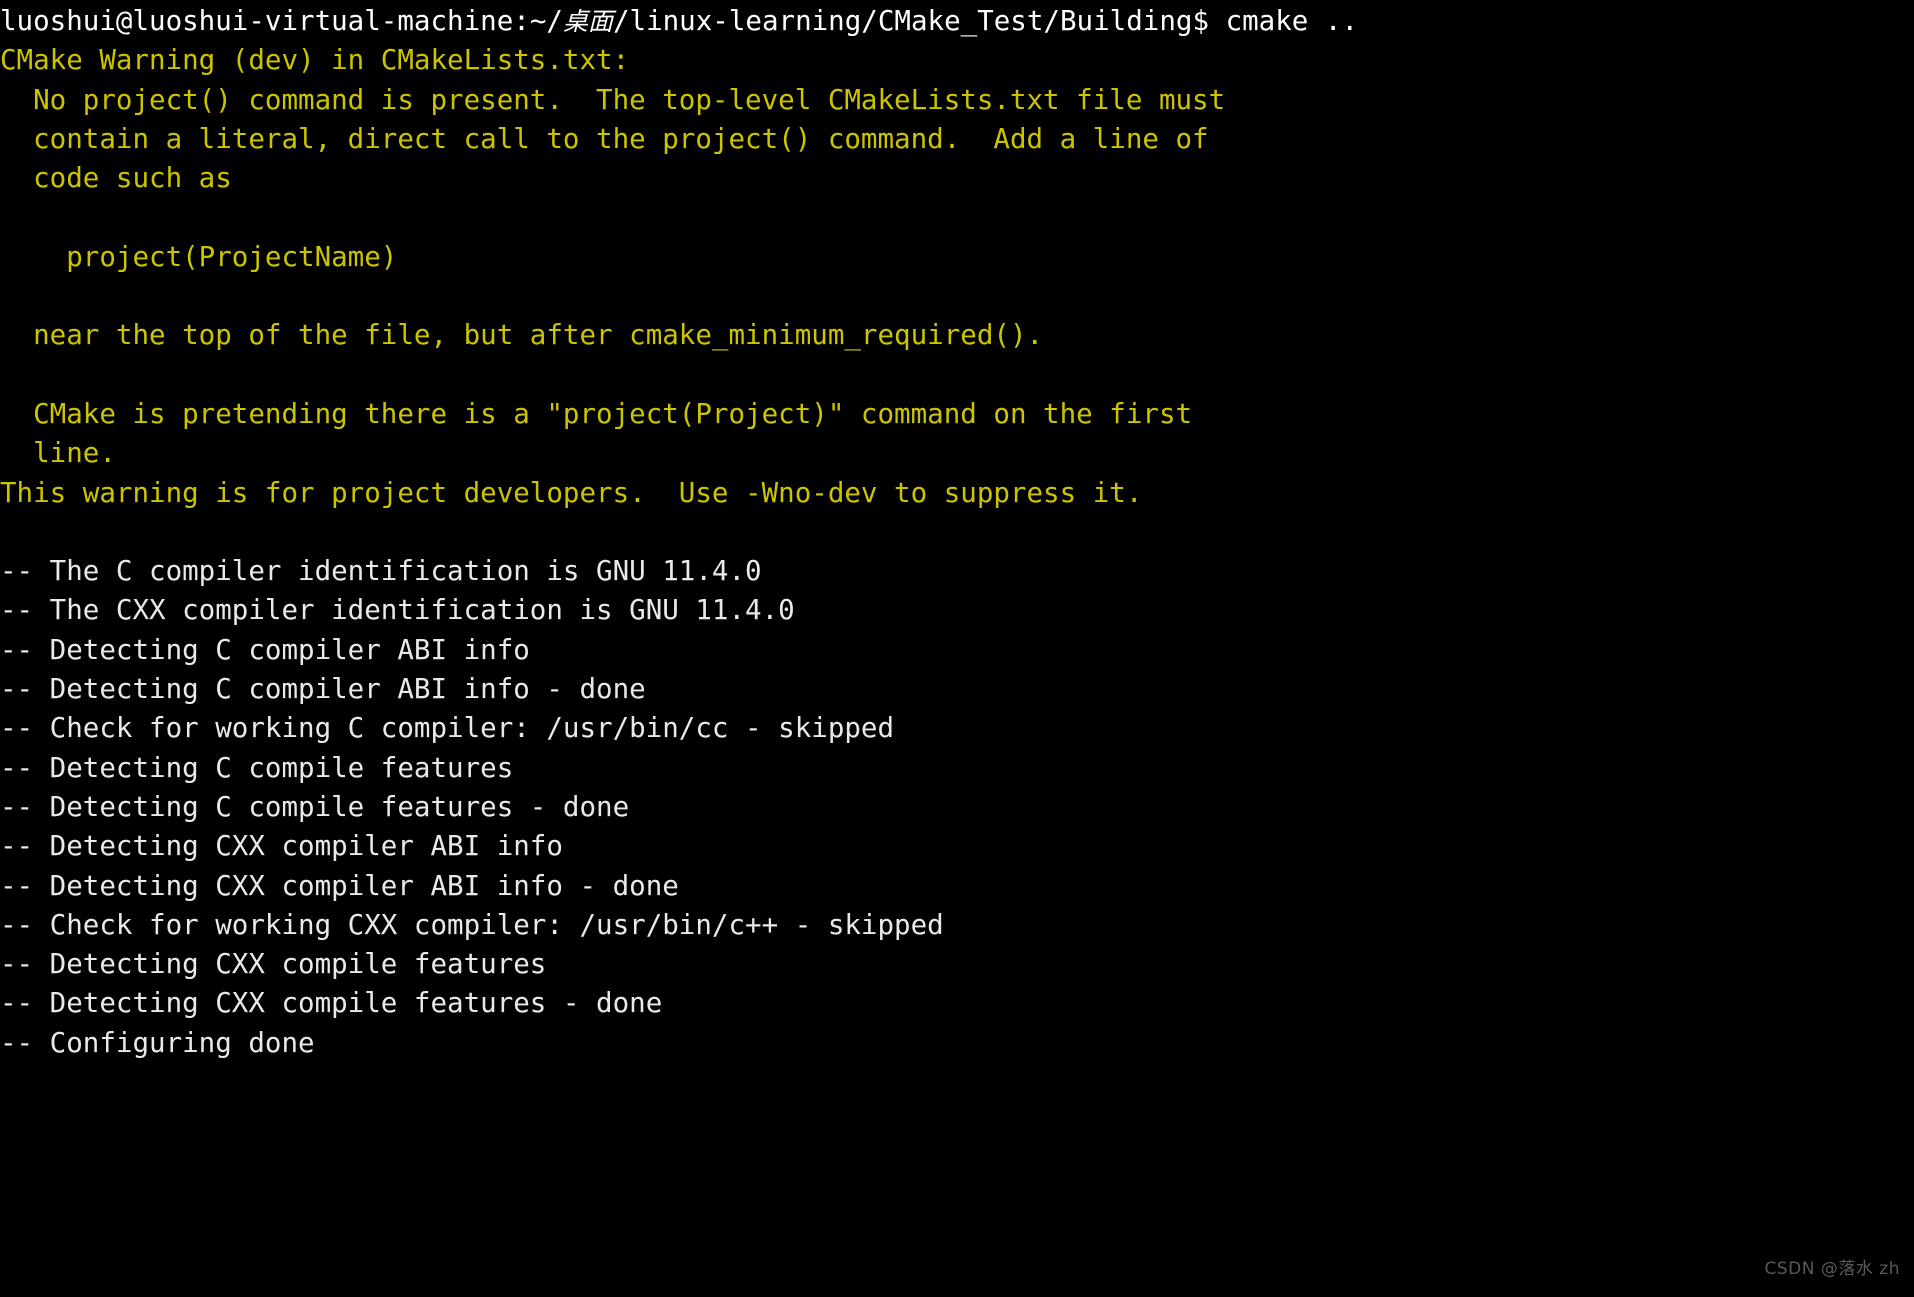 The width and height of the screenshot is (1914, 1297). I want to click on terminal-line: line., so click(58, 453).